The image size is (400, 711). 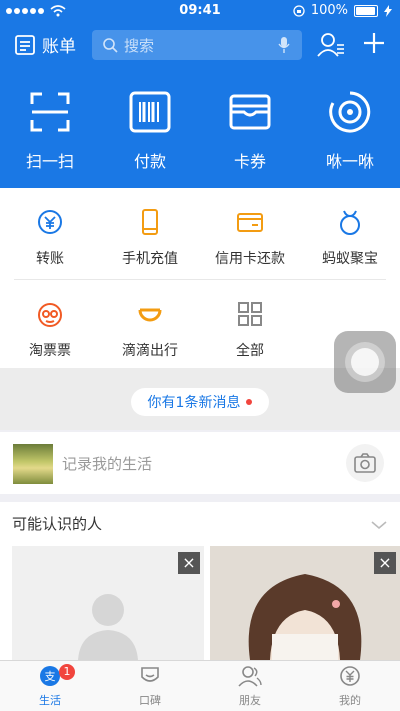 I want to click on service-didi: 滴滴出行, so click(x=150, y=330).